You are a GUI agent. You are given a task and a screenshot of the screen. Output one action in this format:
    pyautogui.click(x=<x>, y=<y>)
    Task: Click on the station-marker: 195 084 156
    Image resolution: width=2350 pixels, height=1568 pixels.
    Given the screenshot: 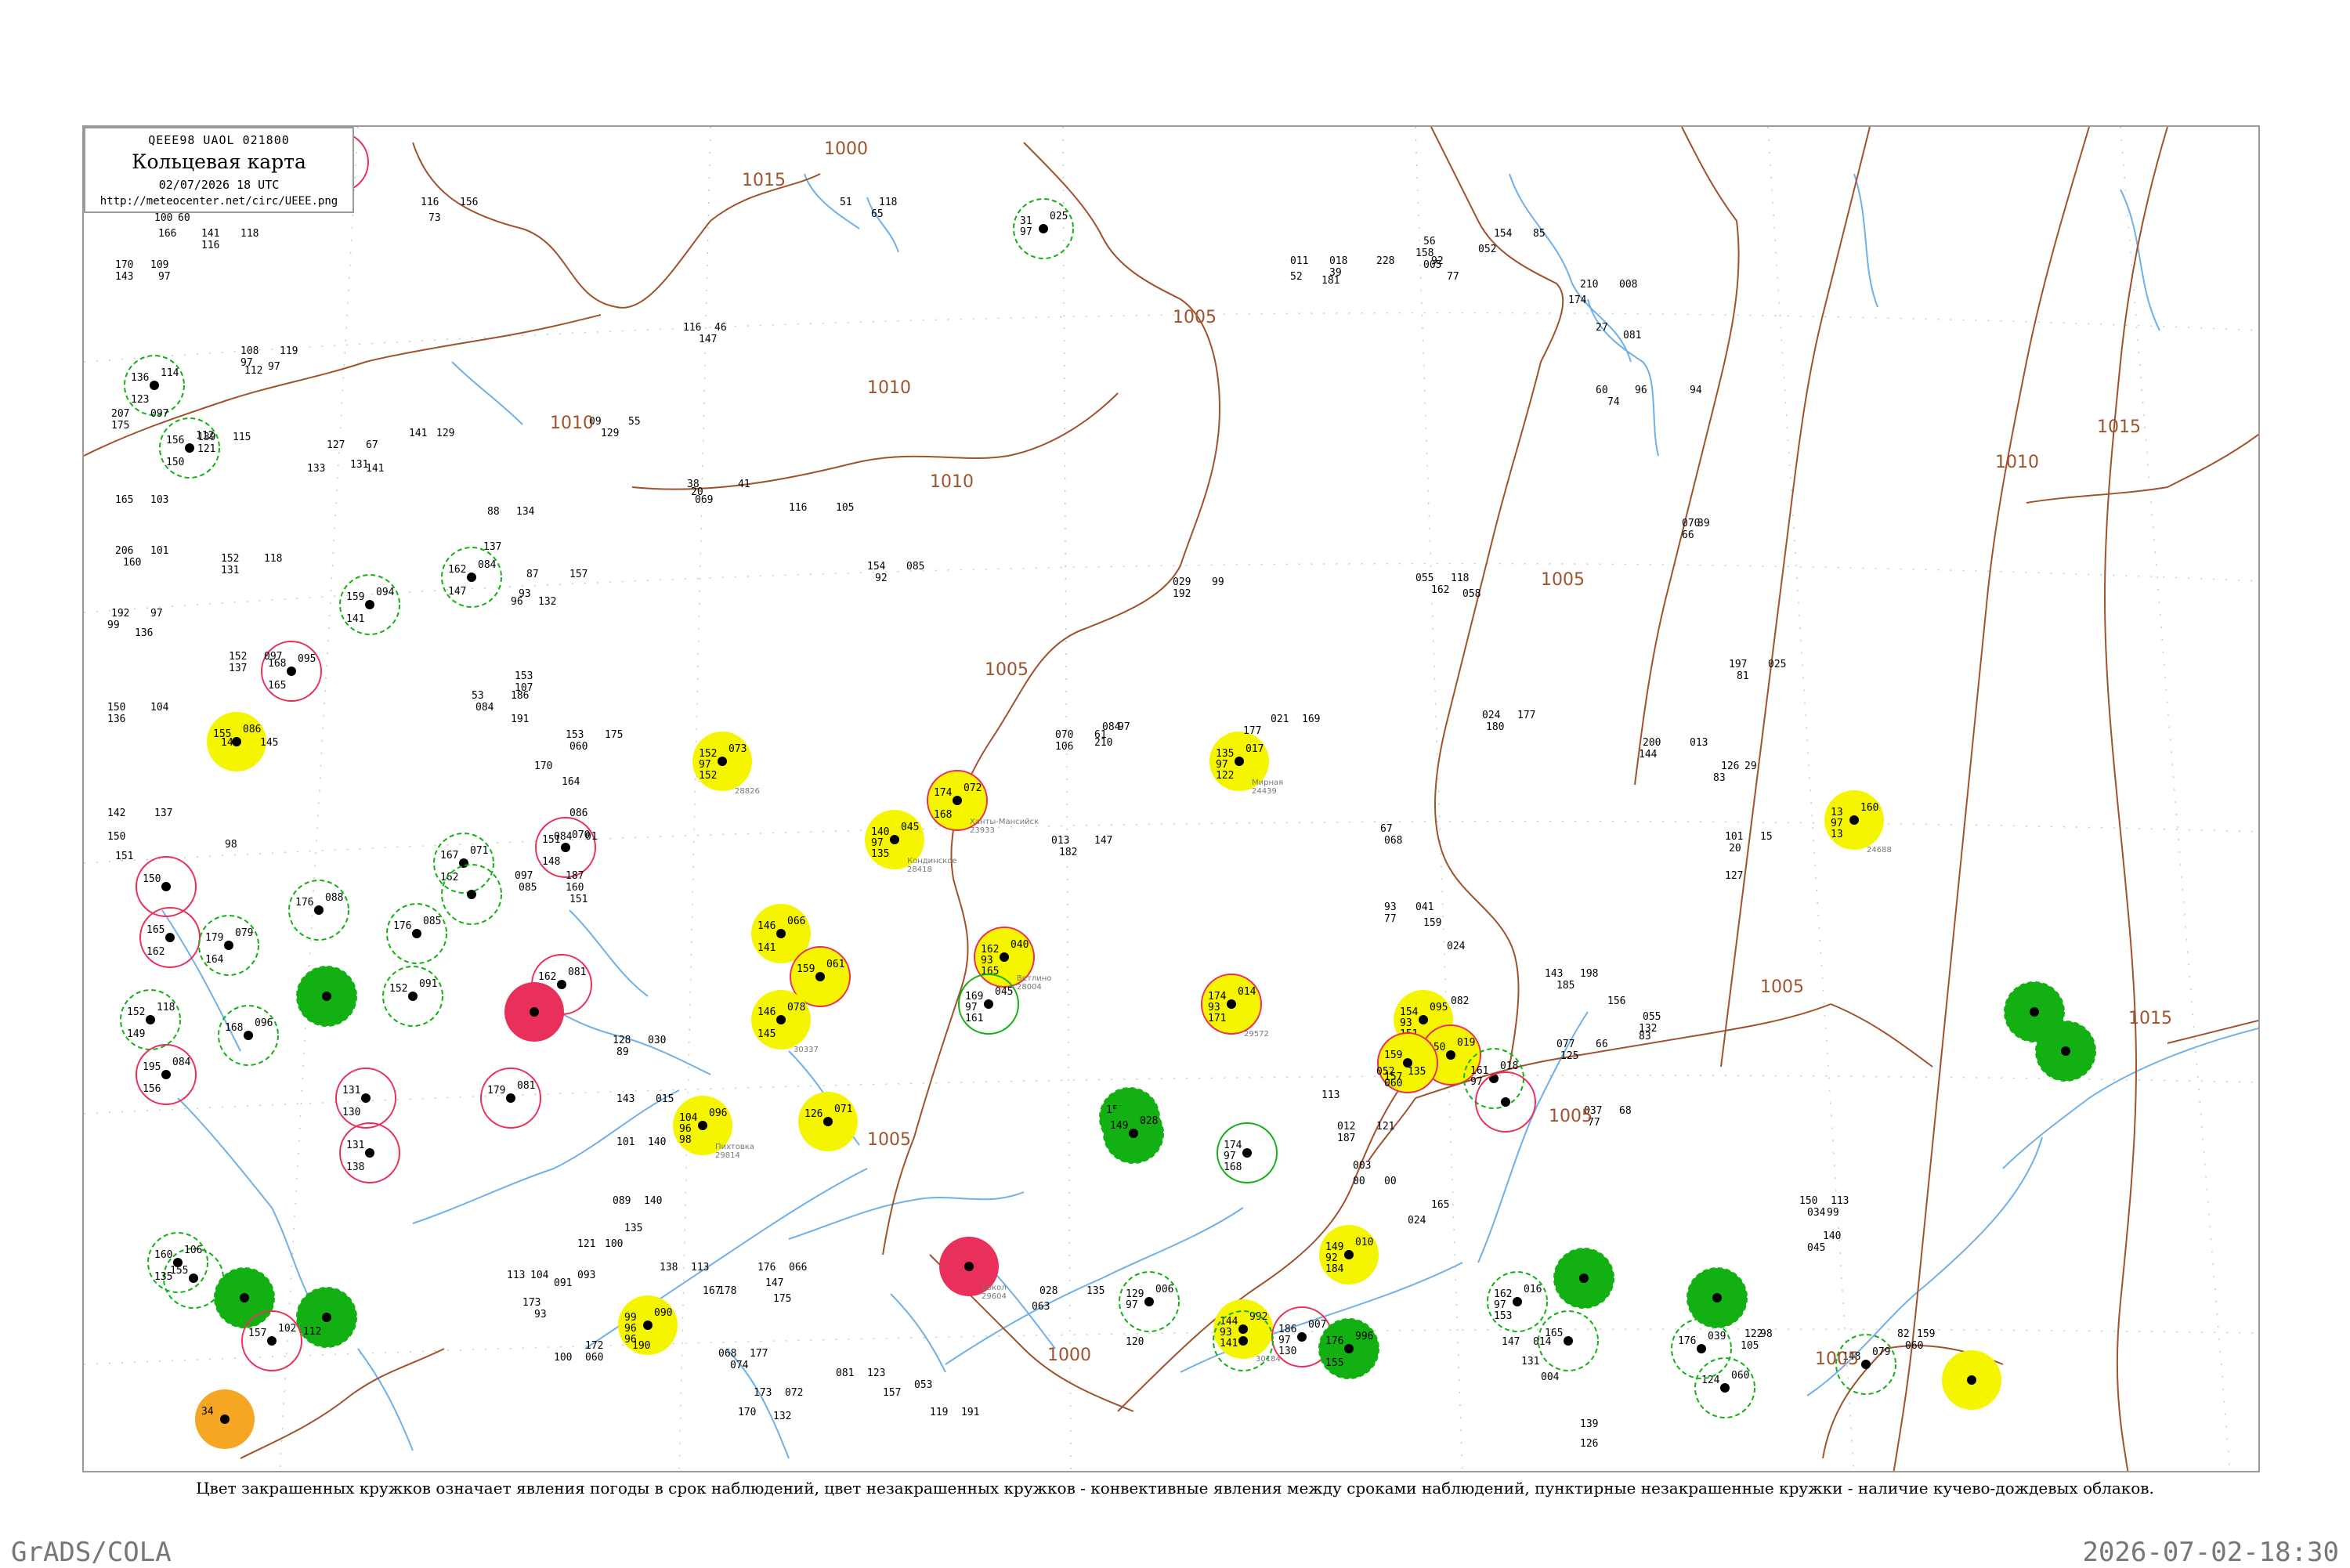 What is the action you would take?
    pyautogui.click(x=167, y=1074)
    